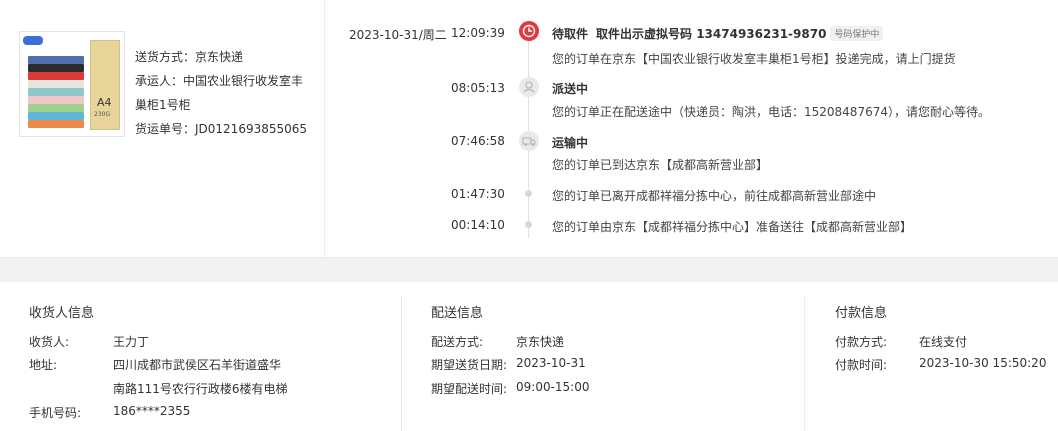 The width and height of the screenshot is (1058, 431). Describe the element at coordinates (478, 141) in the screenshot. I see `event-time: 07:46:58` at that location.